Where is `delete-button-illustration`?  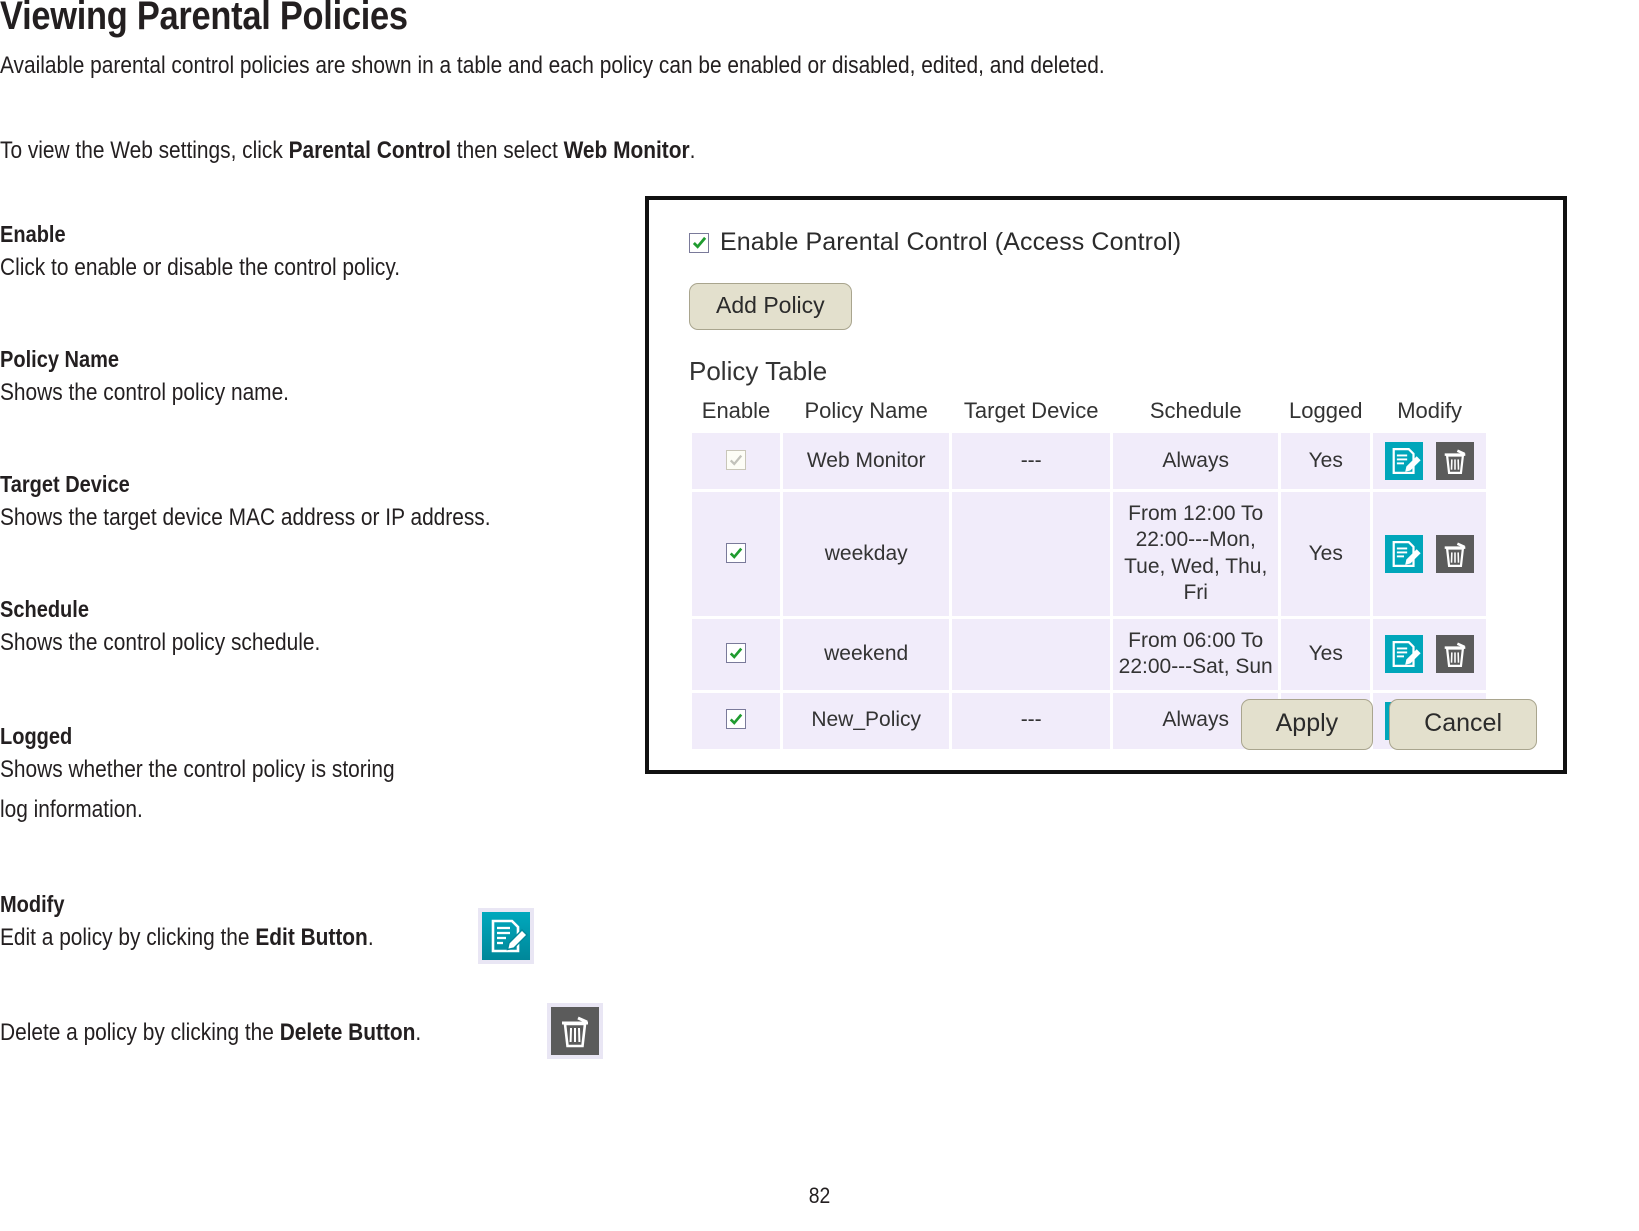
delete-button-illustration is located at coordinates (575, 1031).